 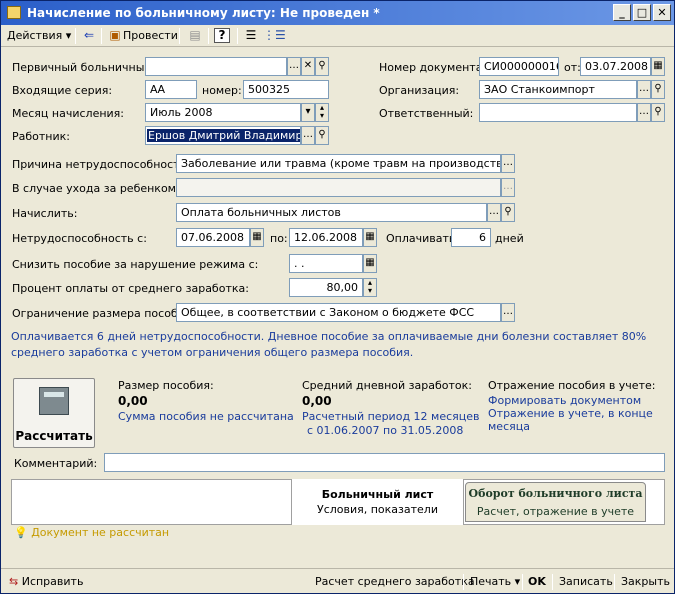 I want to click on benefit-status: Сумма пособия не рассчитана, so click(x=206, y=416).